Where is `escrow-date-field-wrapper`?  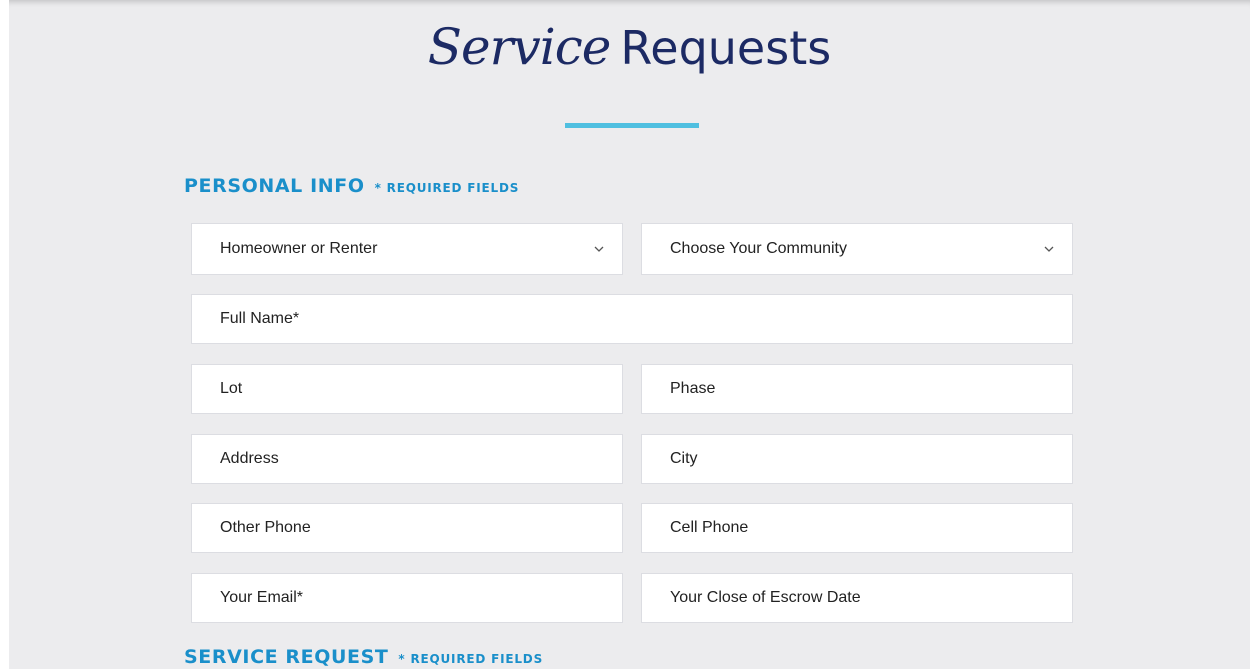 escrow-date-field-wrapper is located at coordinates (857, 598).